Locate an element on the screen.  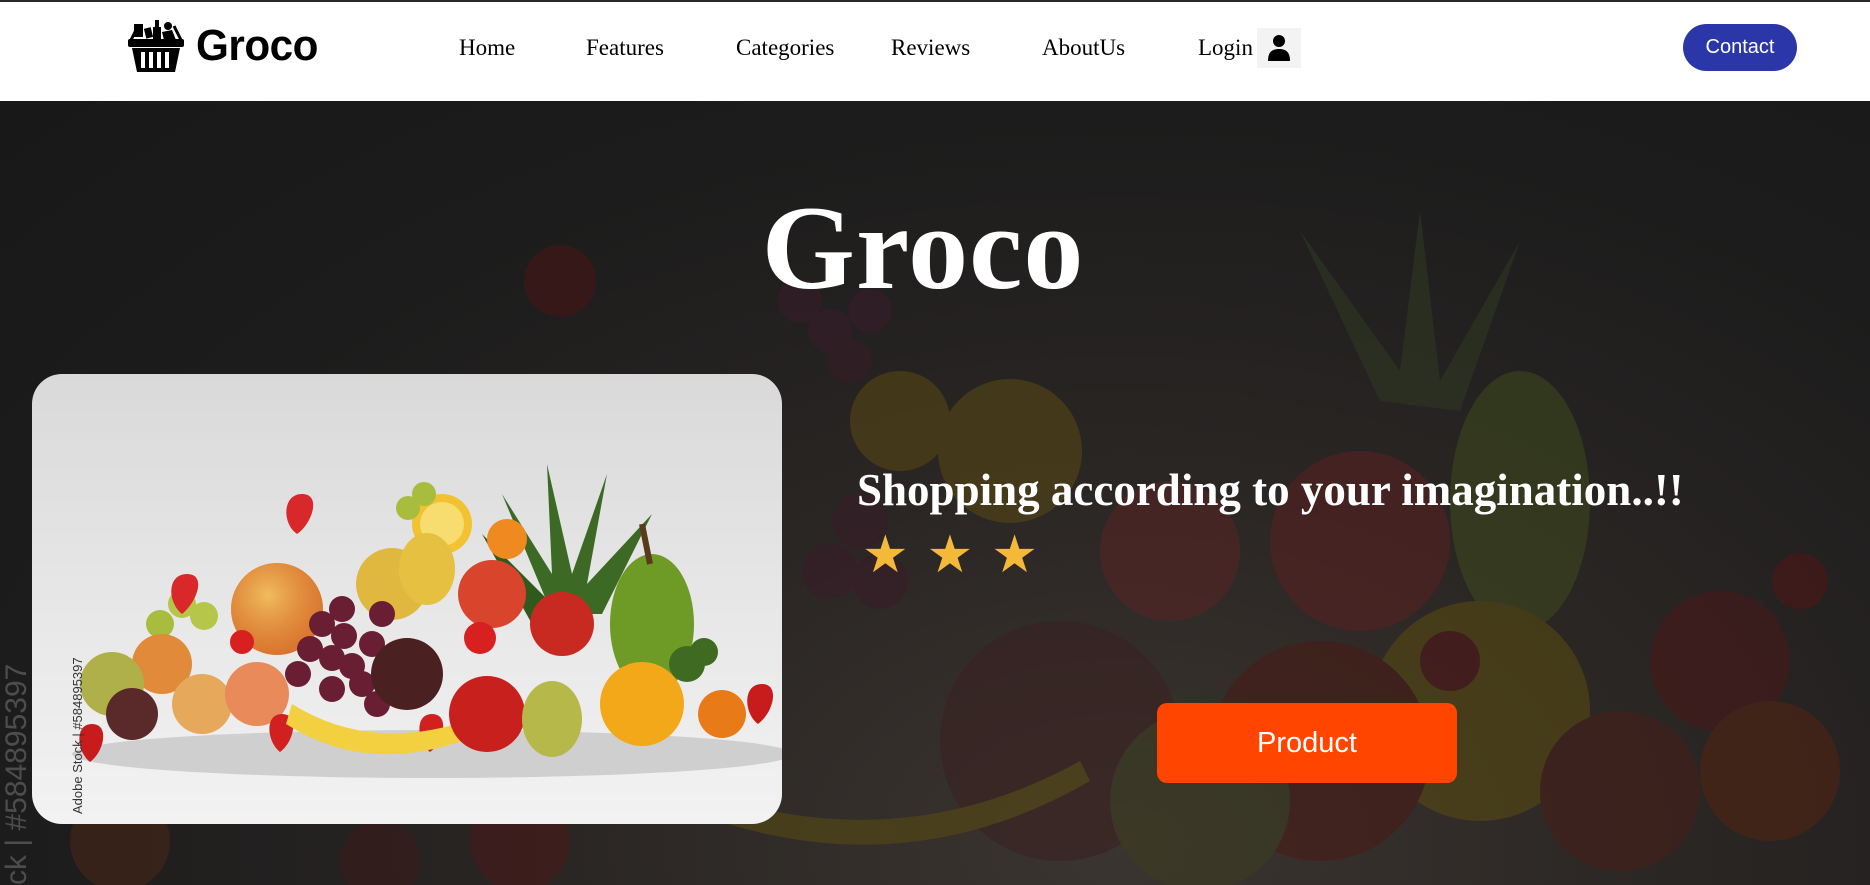
login-link: Login is located at coordinates (1249, 48).